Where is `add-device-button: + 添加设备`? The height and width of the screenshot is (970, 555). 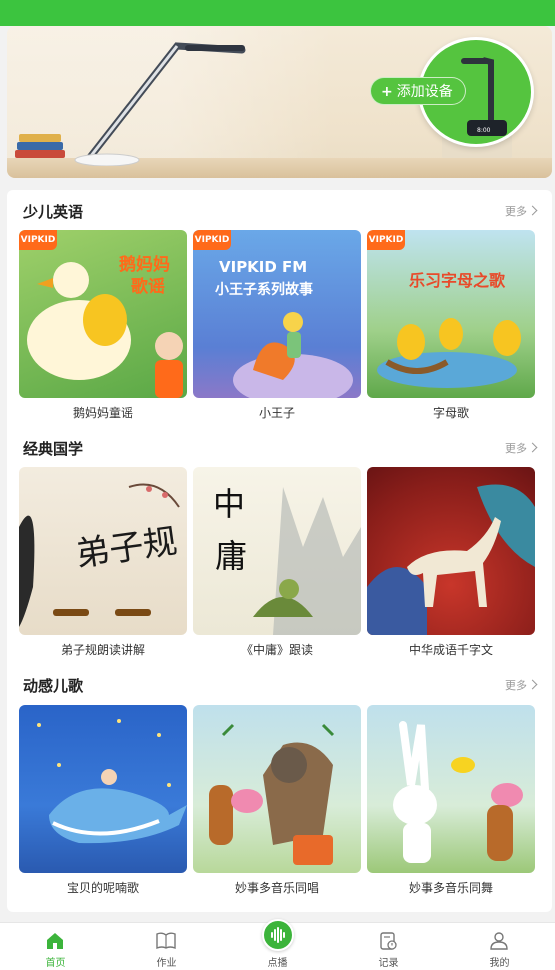
add-device-button: + 添加设备 is located at coordinates (418, 91).